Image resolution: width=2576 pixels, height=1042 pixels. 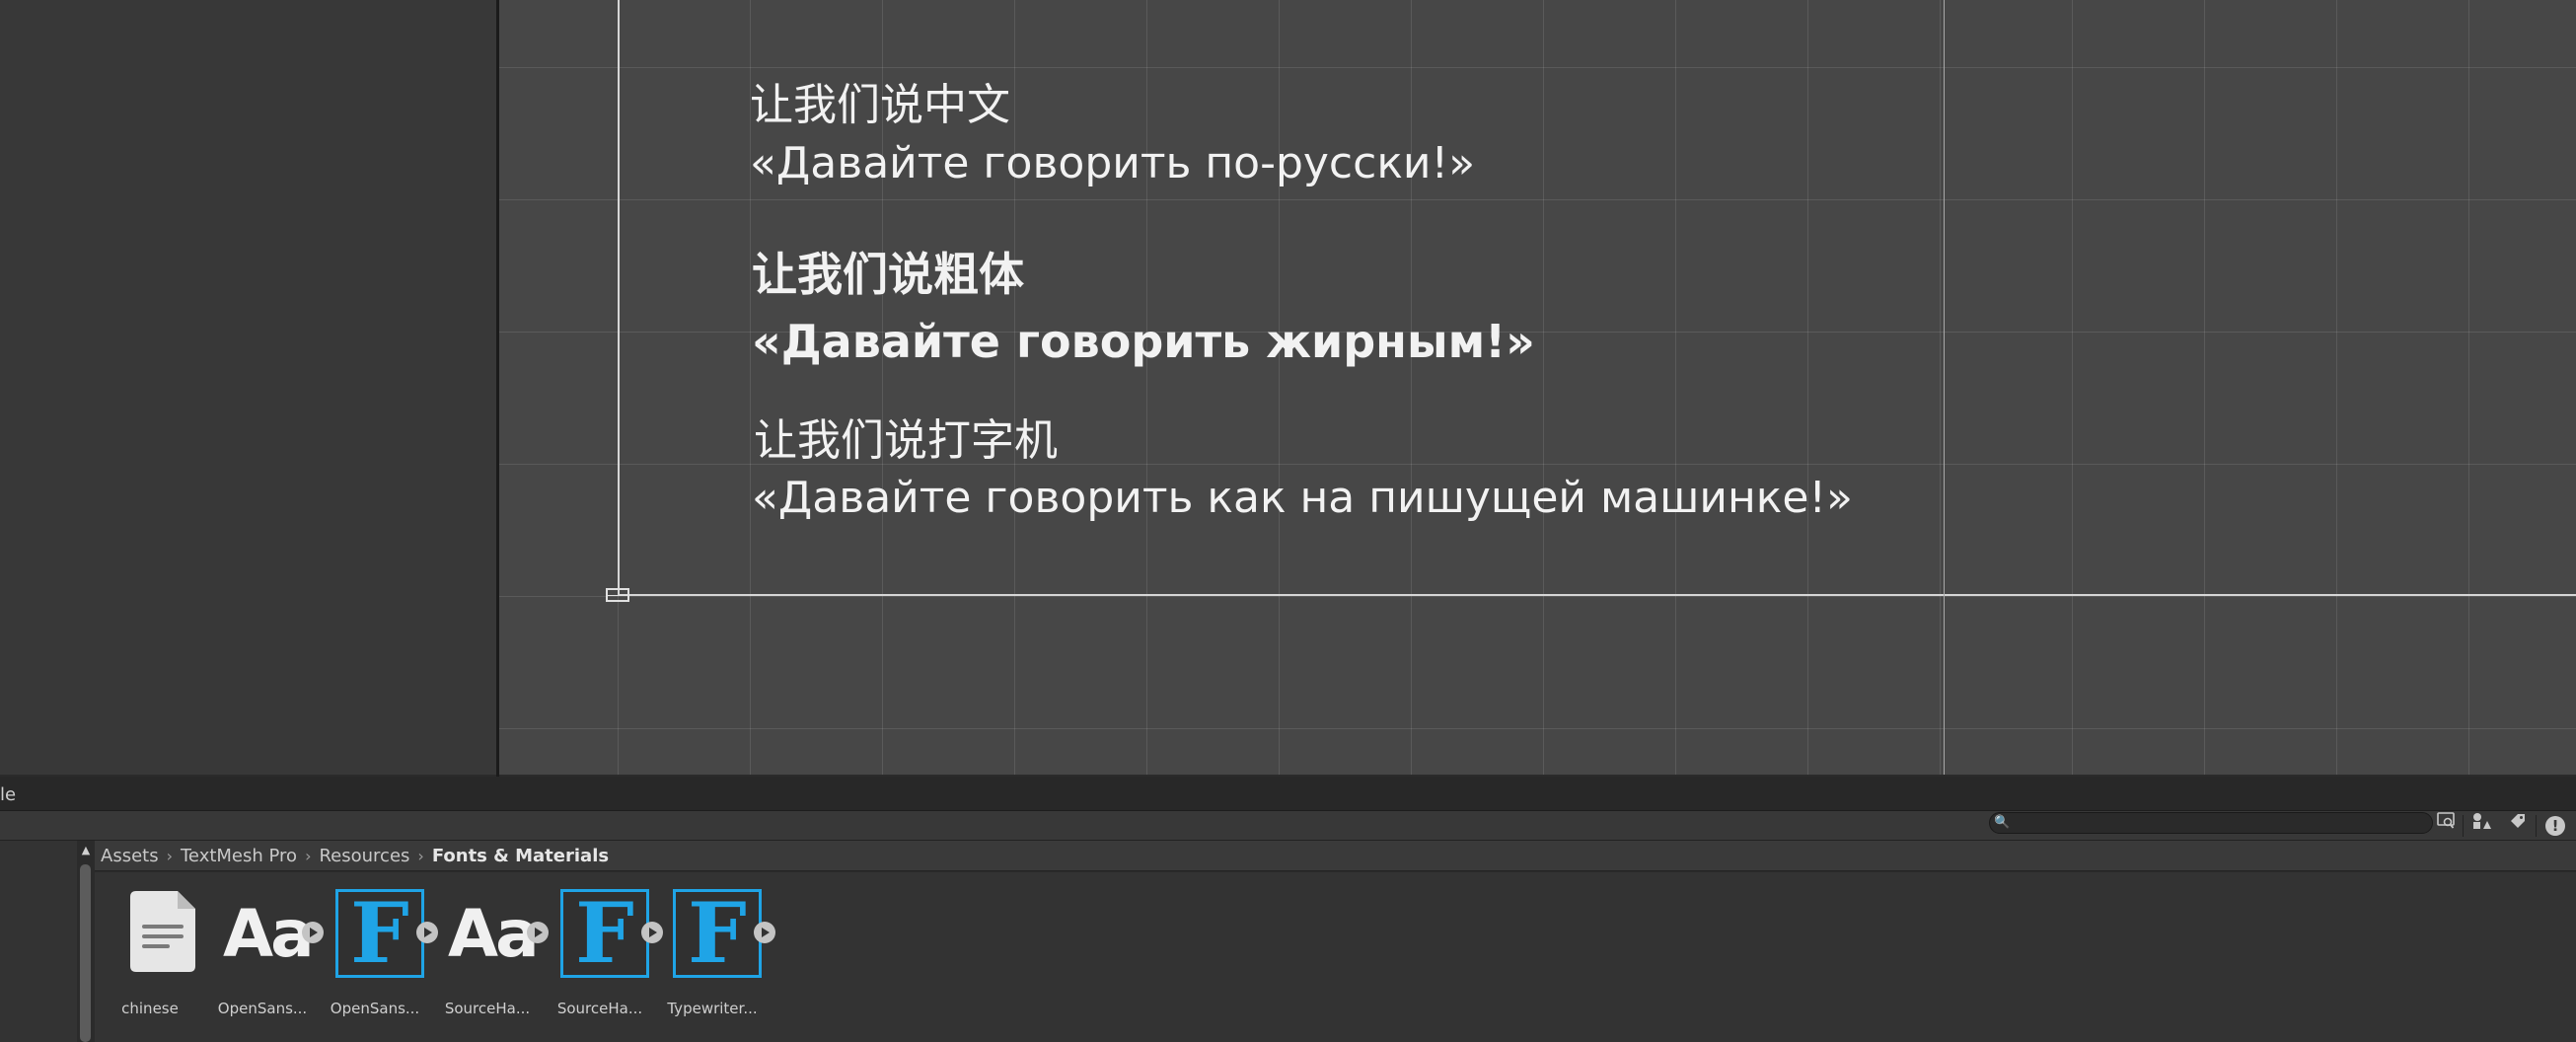 I want to click on project-search-input, so click(x=2211, y=823).